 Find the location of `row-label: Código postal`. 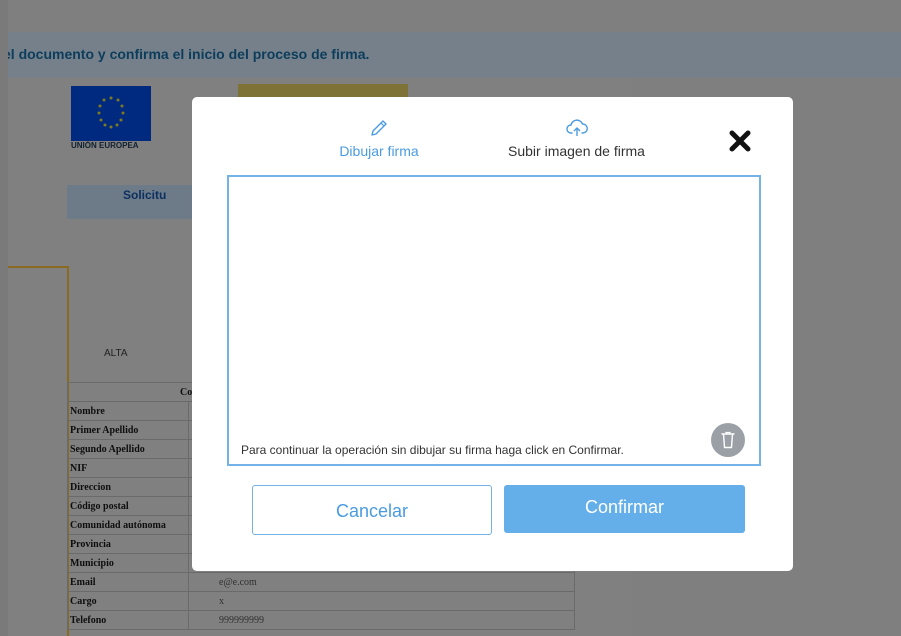

row-label: Código postal is located at coordinates (128, 506).